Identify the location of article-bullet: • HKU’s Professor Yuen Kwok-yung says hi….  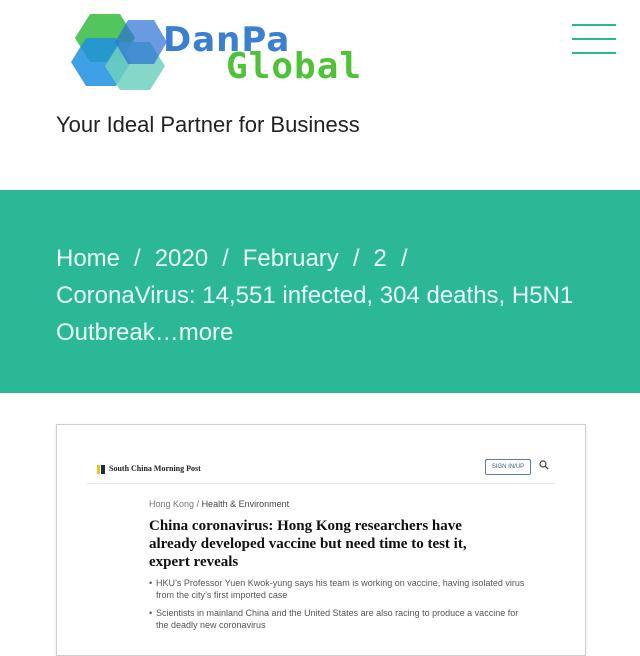
(339, 589).